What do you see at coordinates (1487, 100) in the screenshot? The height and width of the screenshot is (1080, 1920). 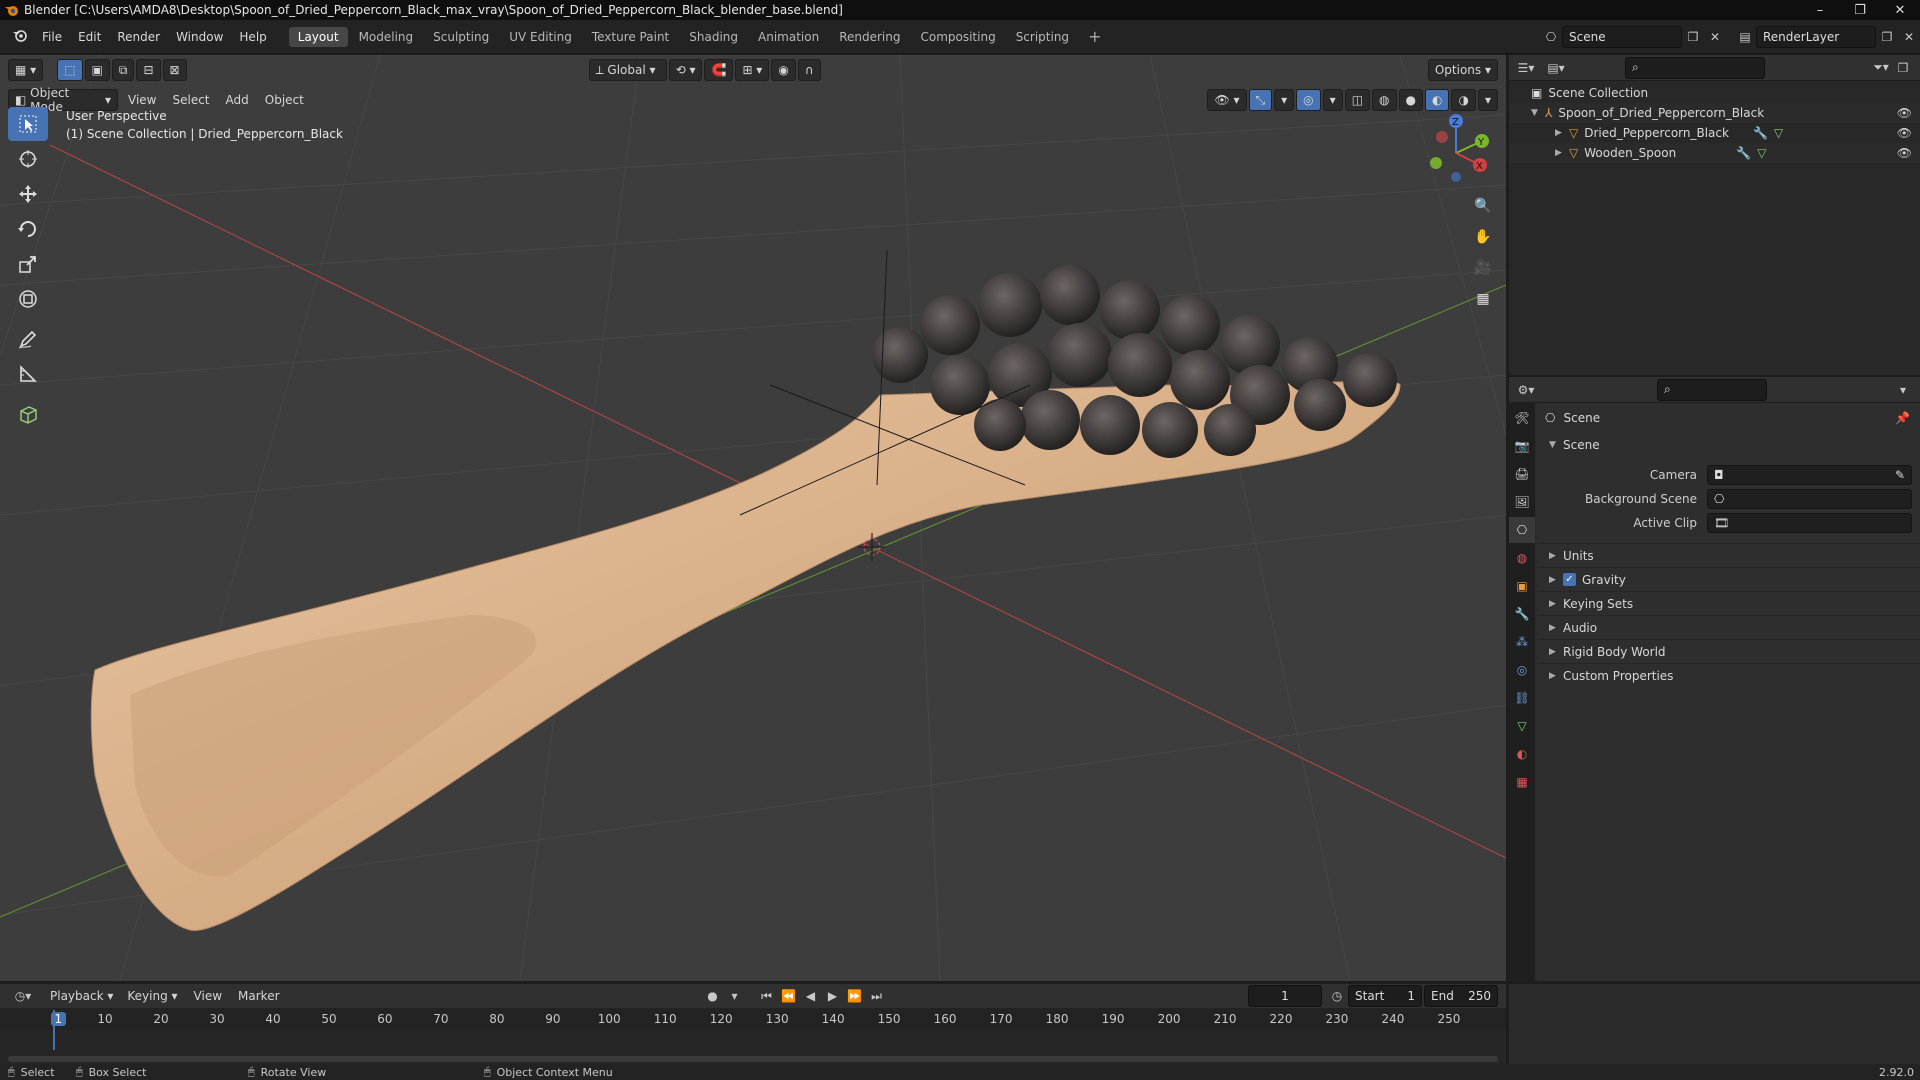 I see `shading-dropdown: ▾` at bounding box center [1487, 100].